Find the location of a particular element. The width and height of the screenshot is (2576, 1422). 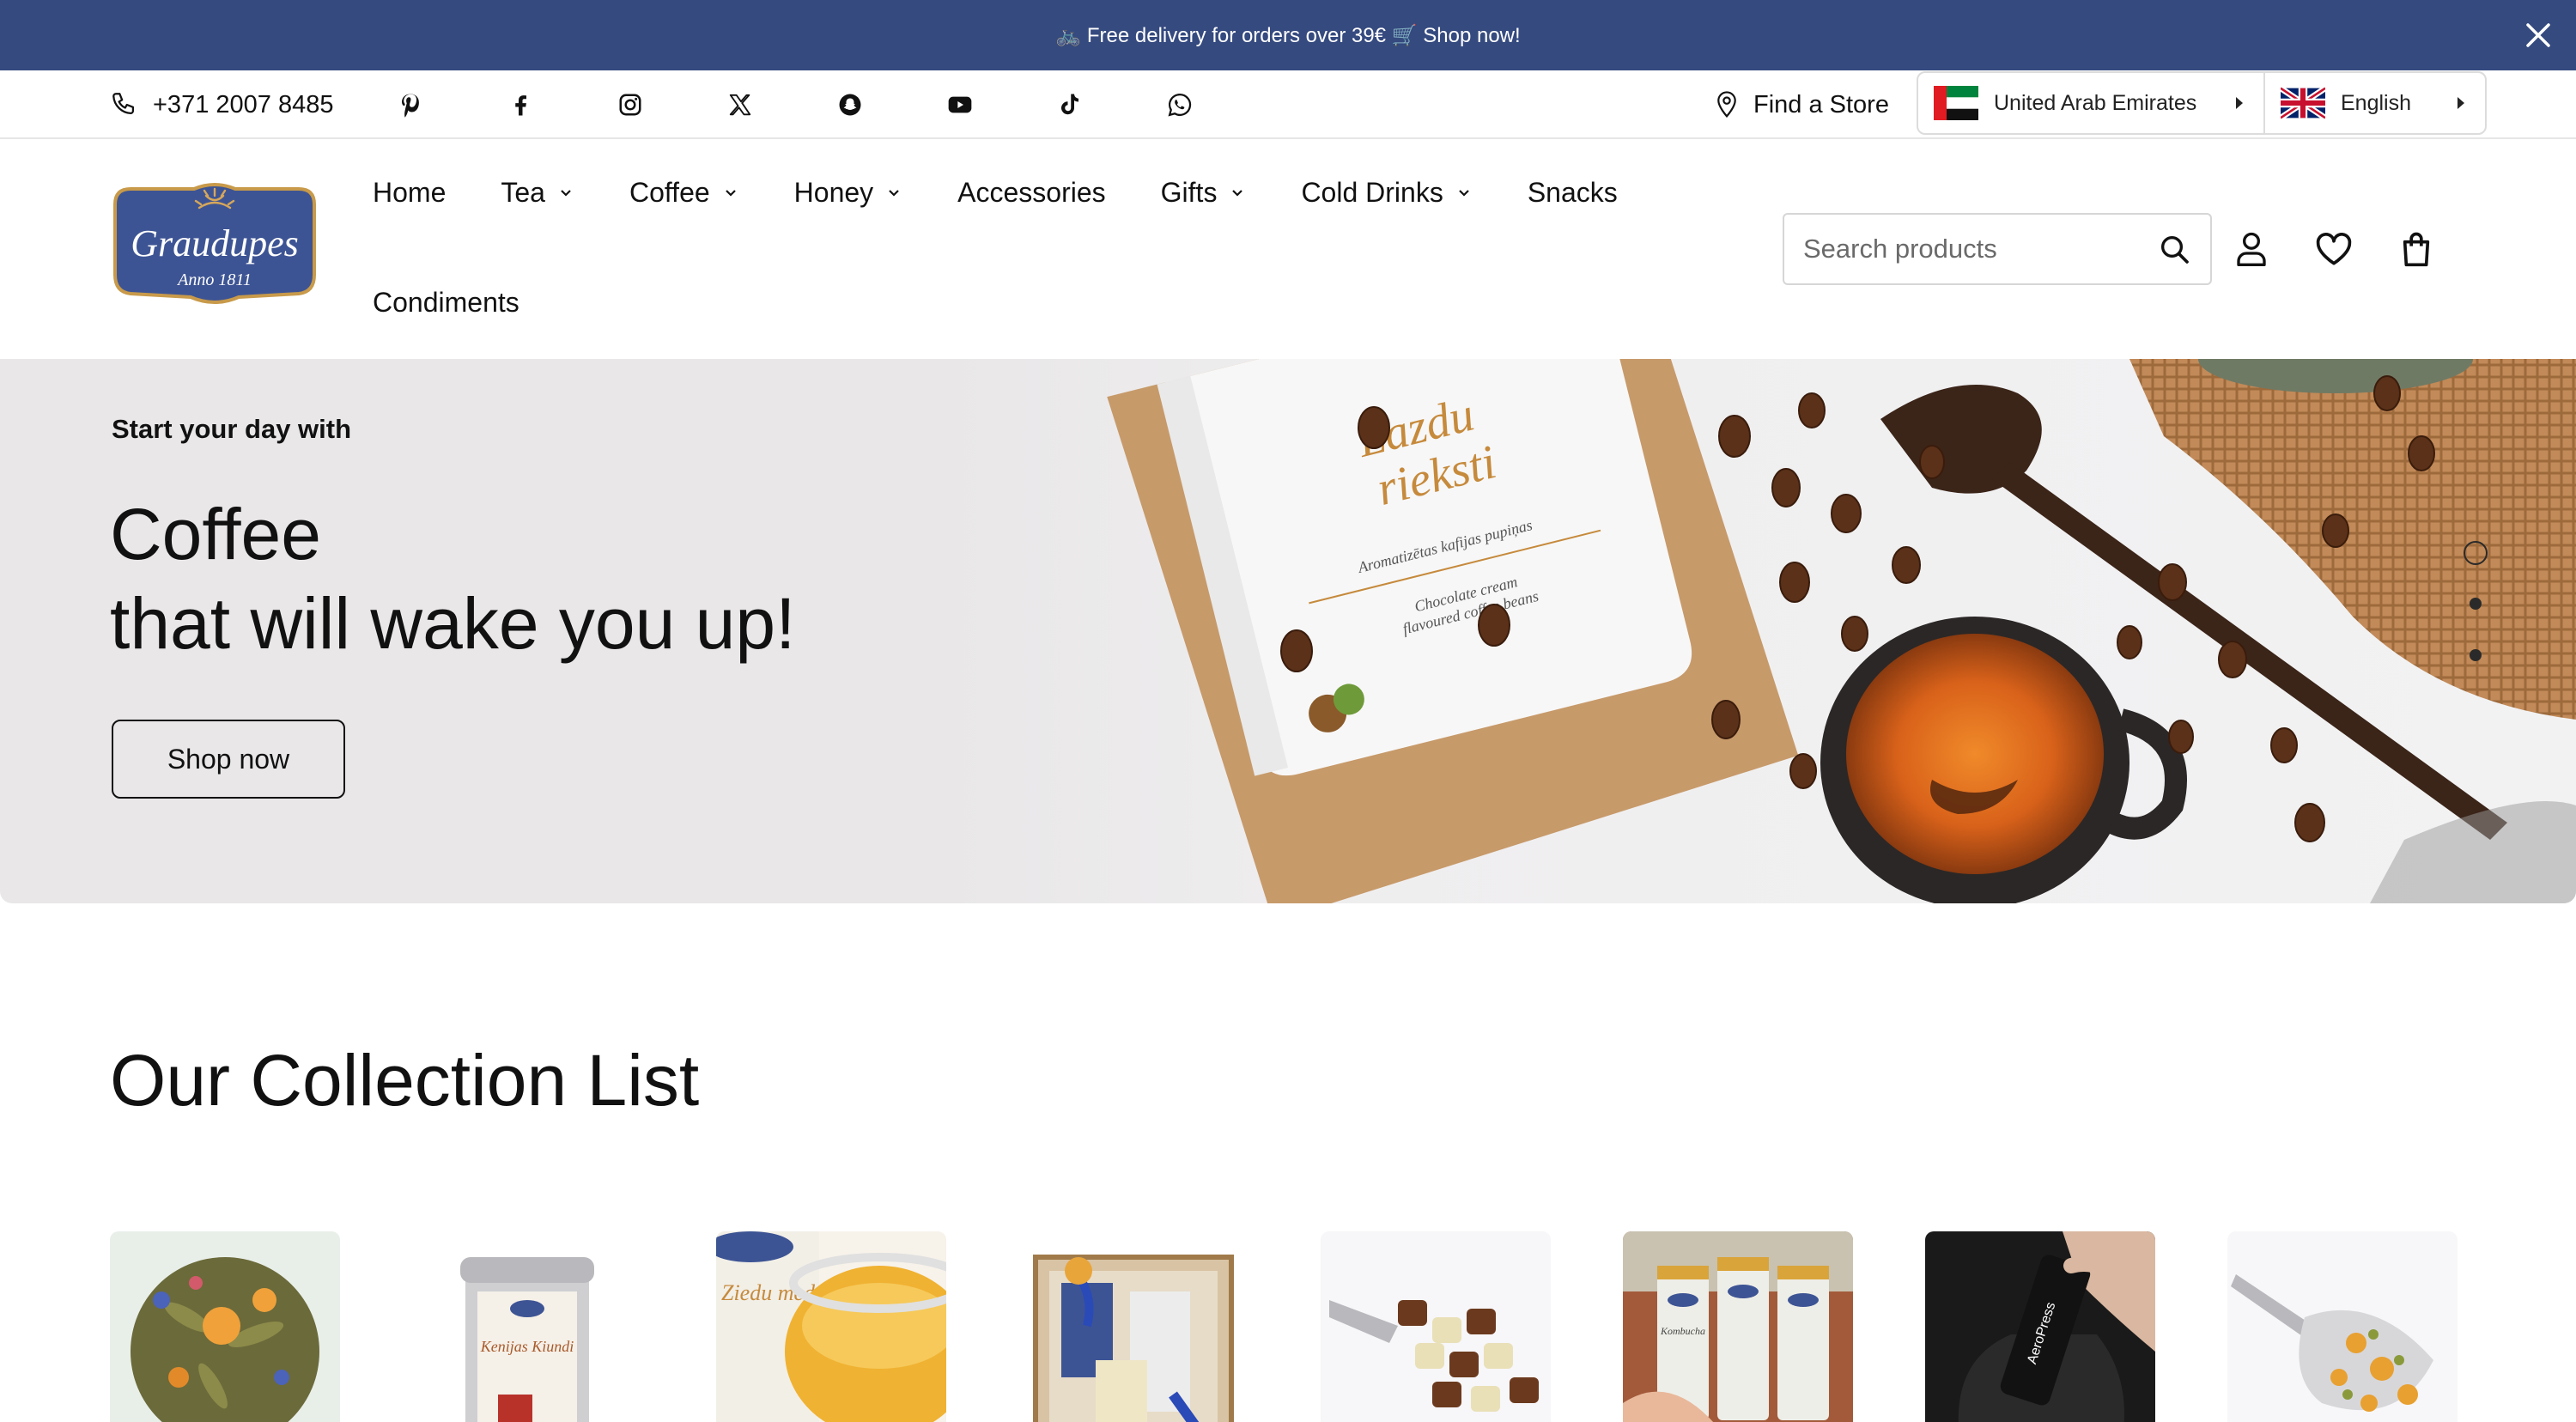

nav-item-accessories: Accessories is located at coordinates (1031, 193).